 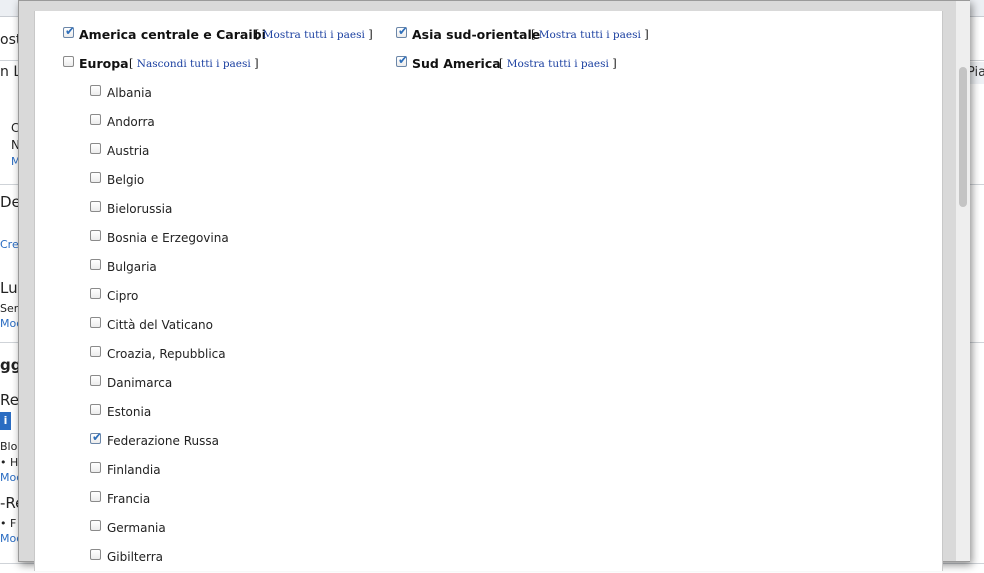 I want to click on region-checkbox-europa, so click(x=68, y=61).